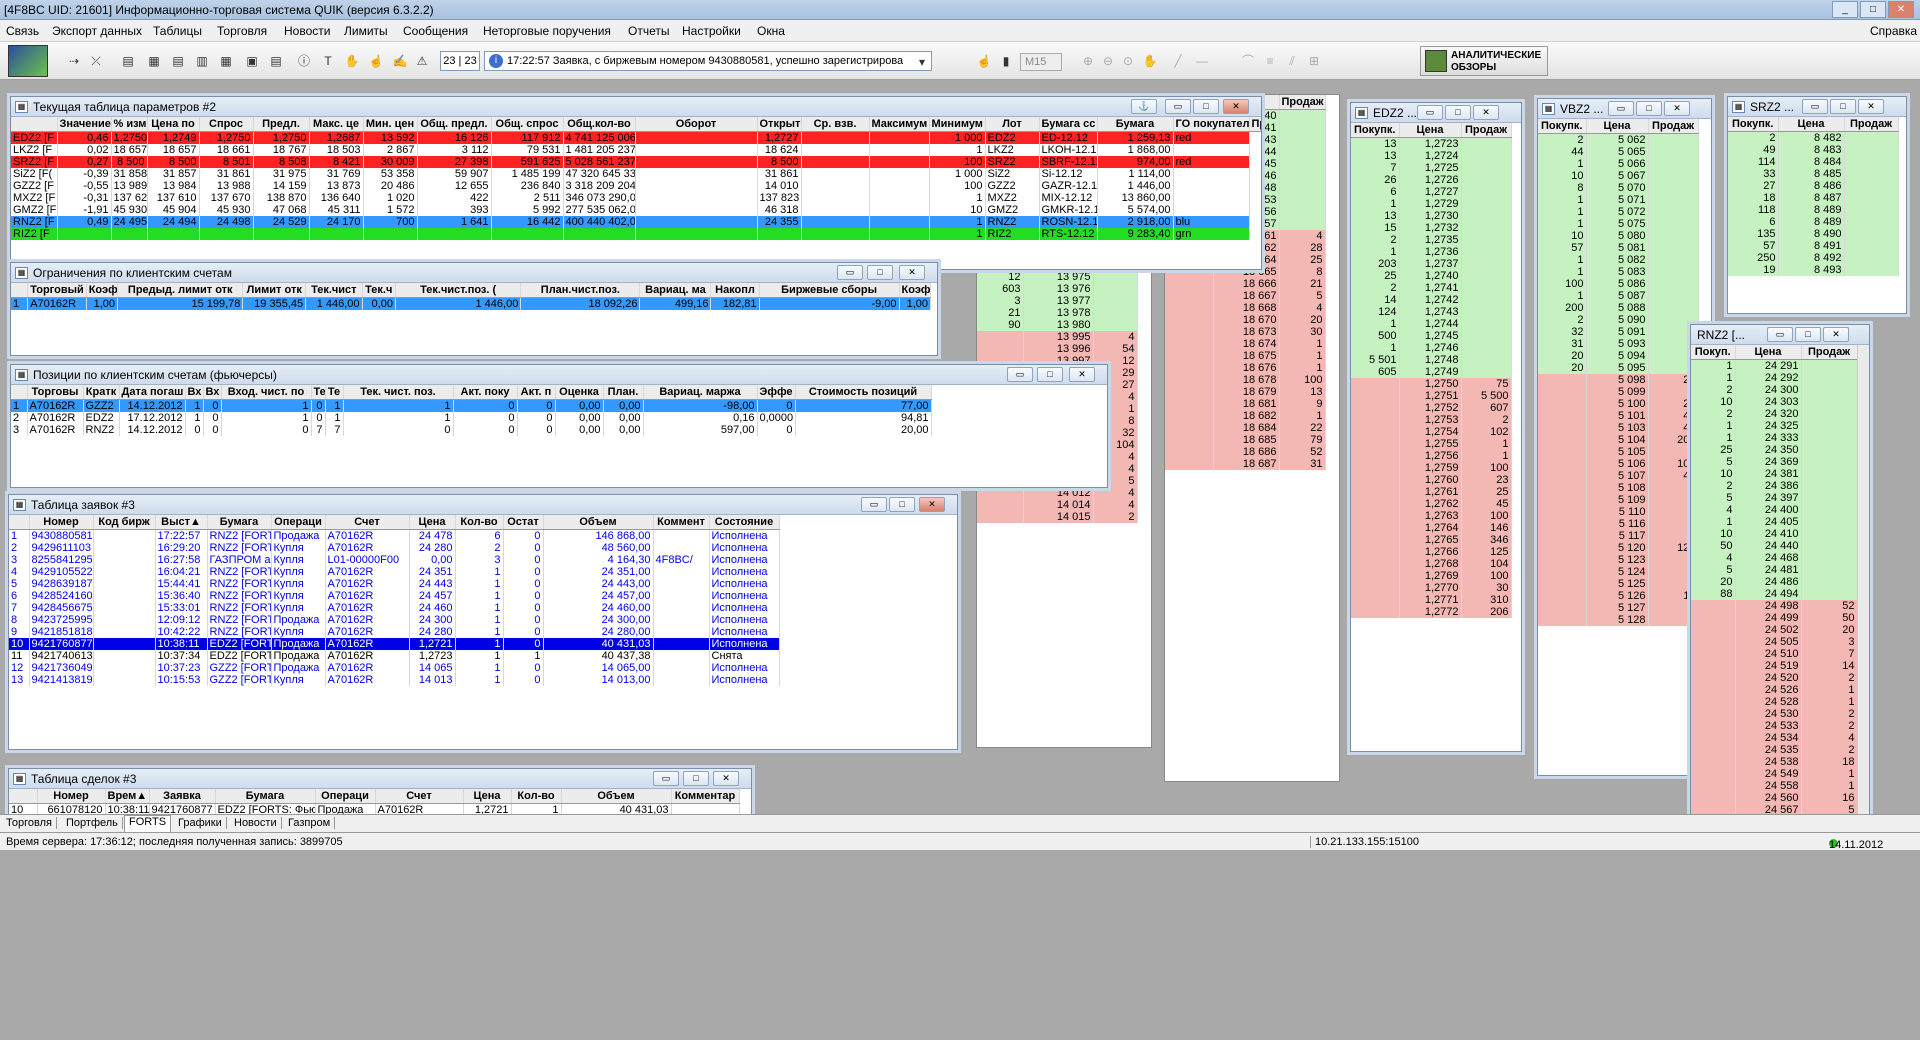 The height and width of the screenshot is (1040, 1920). Describe the element at coordinates (899, 124) in the screenshot. I see `col-header: Максимум` at that location.